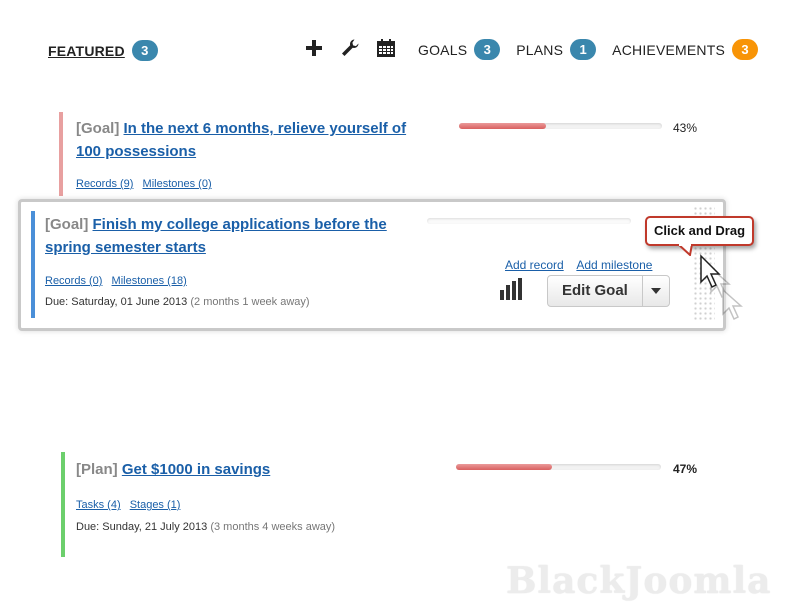 The height and width of the screenshot is (602, 800). I want to click on bar-chart-icon, so click(512, 291).